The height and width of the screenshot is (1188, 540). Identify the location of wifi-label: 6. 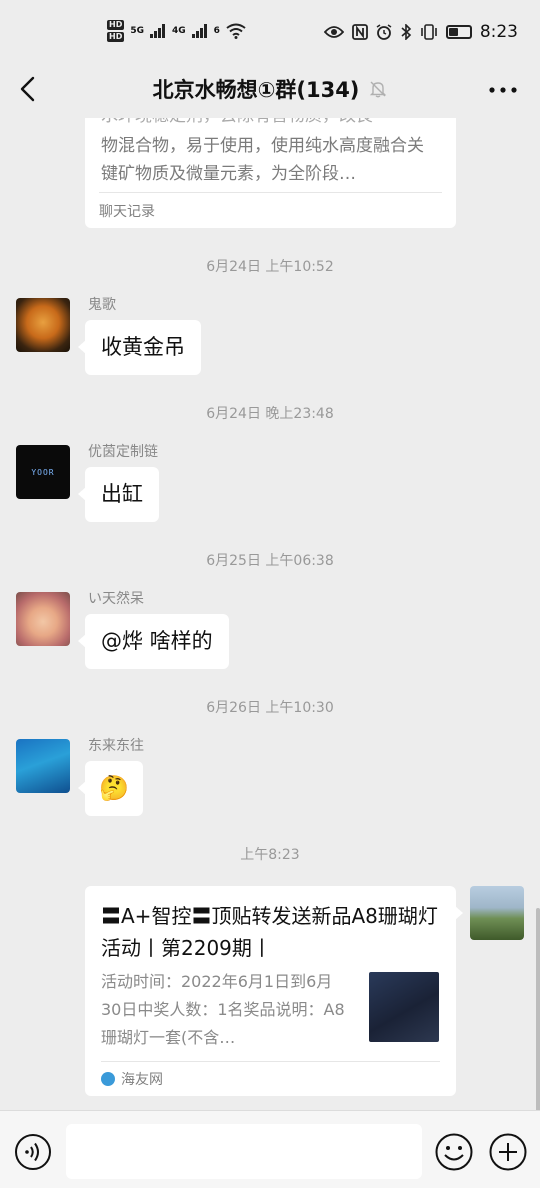
(216, 31).